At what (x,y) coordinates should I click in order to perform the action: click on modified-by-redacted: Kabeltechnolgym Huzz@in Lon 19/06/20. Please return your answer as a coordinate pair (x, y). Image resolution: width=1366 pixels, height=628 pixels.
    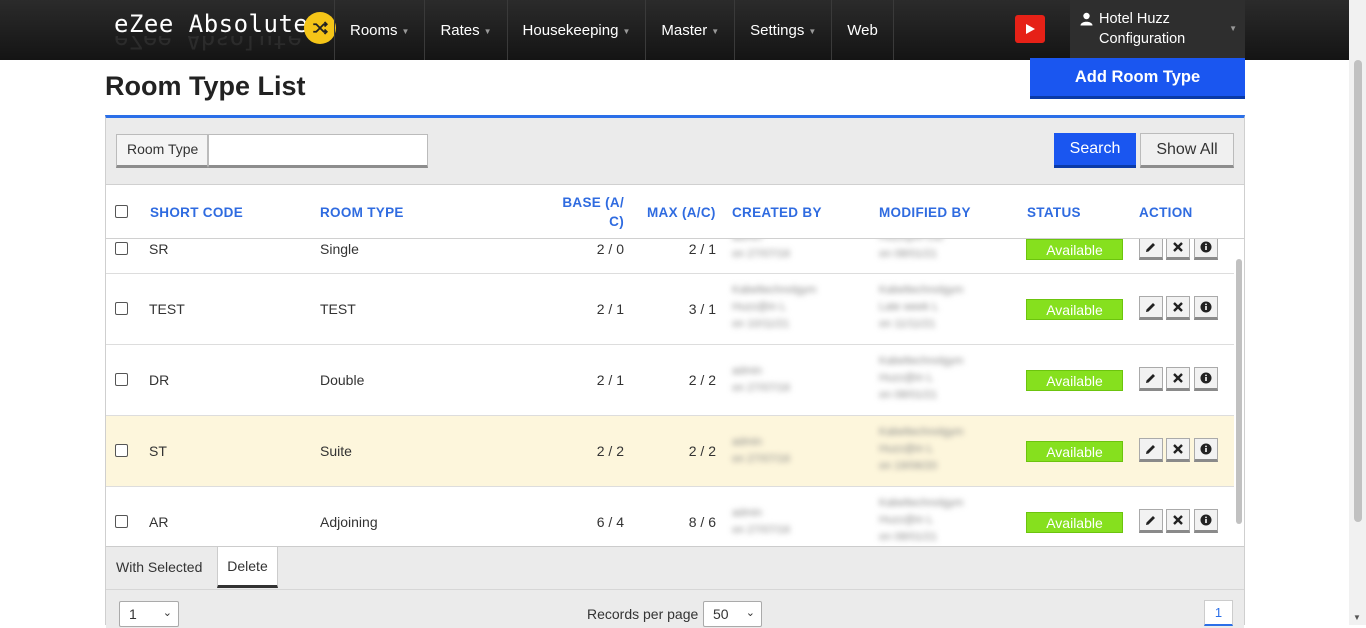
    Looking at the image, I should click on (921, 449).